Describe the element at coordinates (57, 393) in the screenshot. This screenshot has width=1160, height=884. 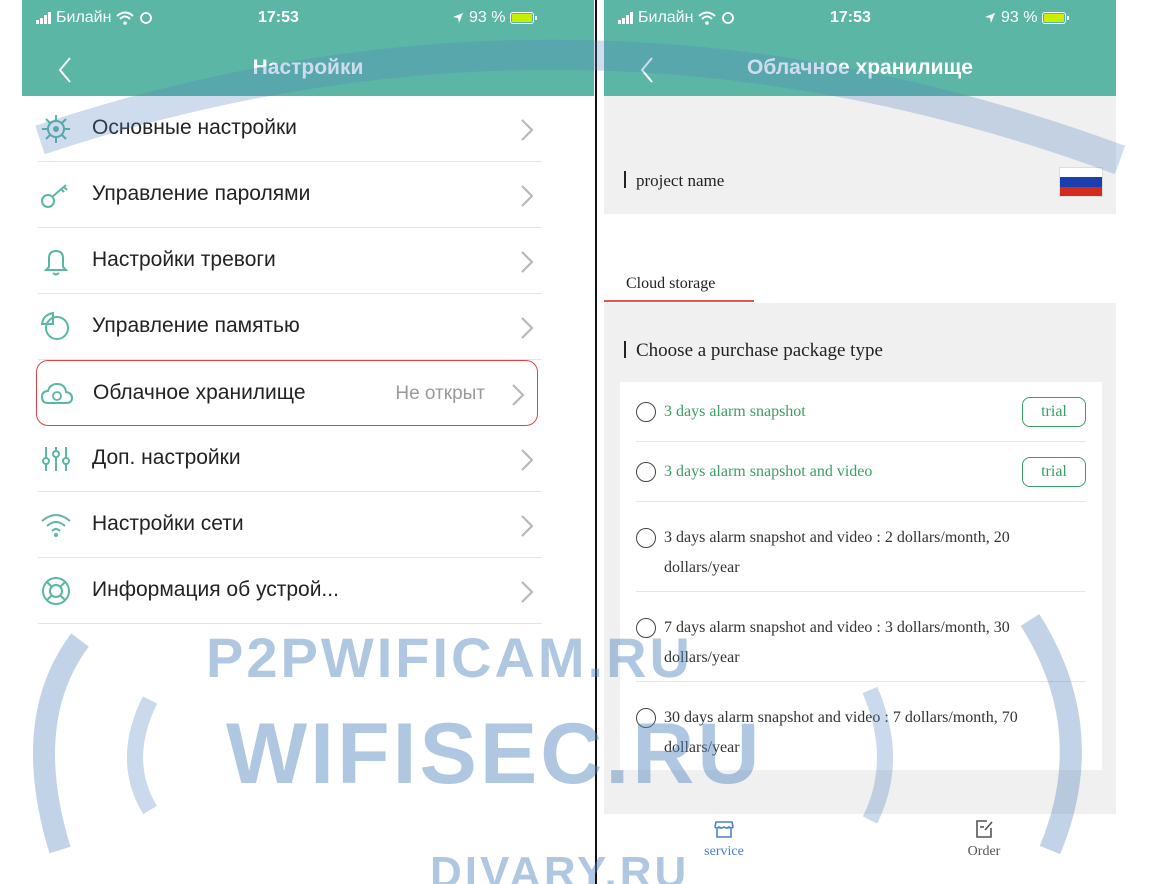
I see `cloud-icon` at that location.